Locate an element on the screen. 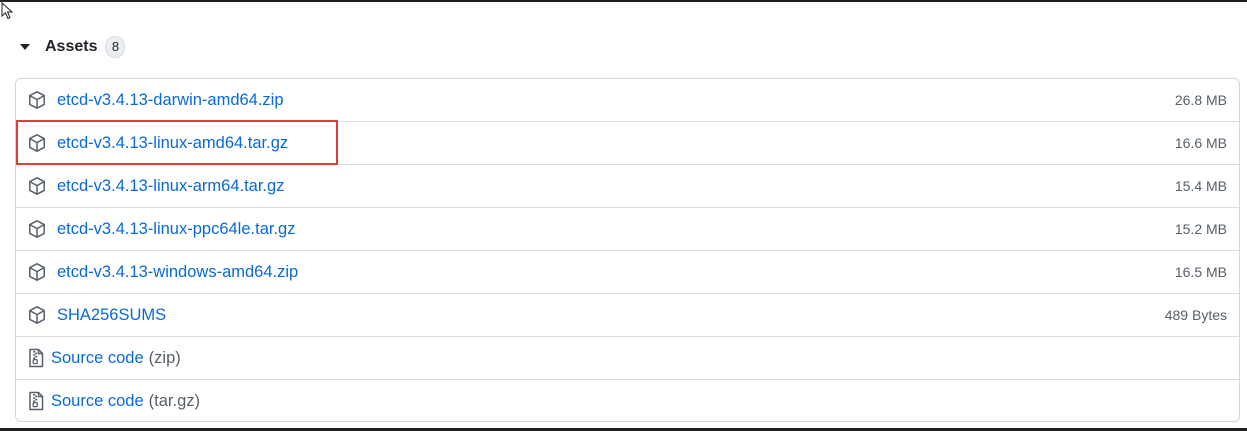  asset-link: SHA256SUMS is located at coordinates (111, 315).